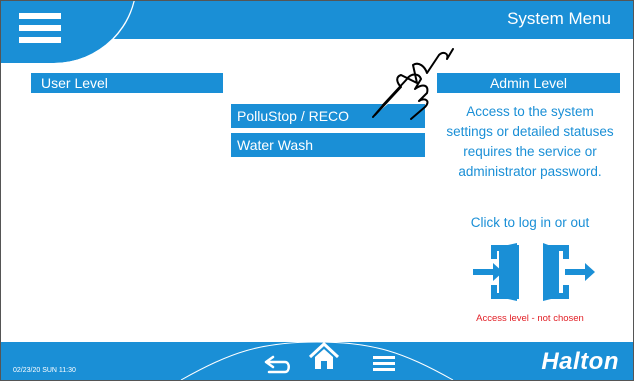 This screenshot has width=634, height=381. Describe the element at coordinates (127, 83) in the screenshot. I see `user-level-header: User Level` at that location.